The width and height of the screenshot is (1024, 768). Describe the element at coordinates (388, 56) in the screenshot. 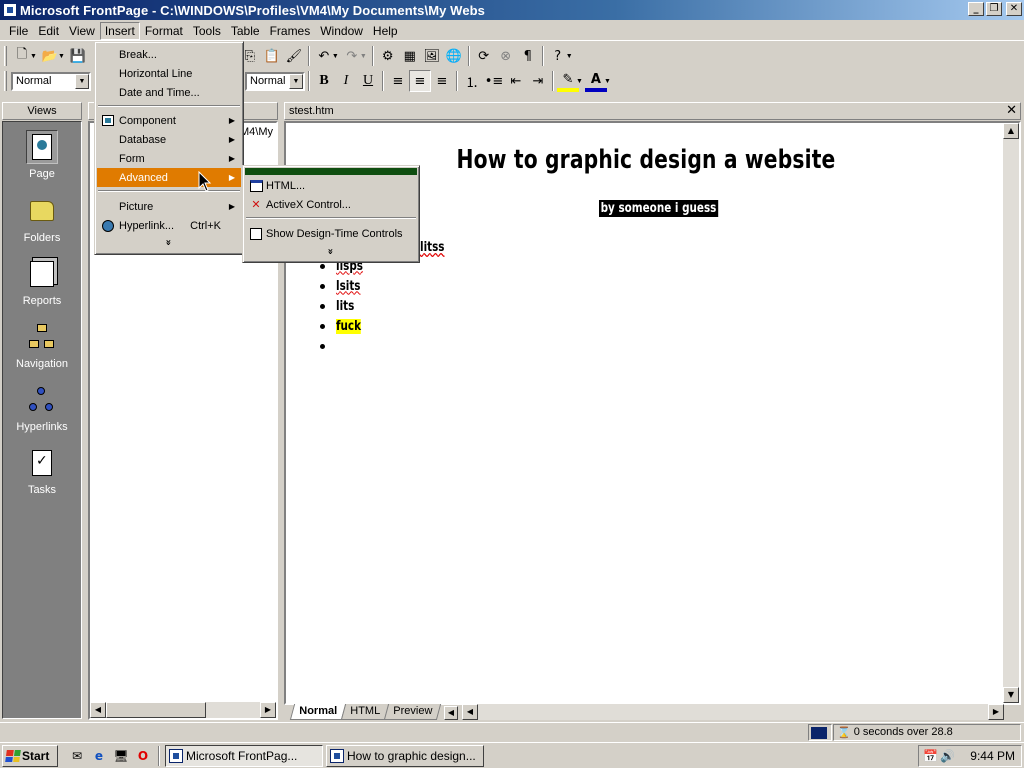

I see `insert-component-icon: ⚙` at that location.